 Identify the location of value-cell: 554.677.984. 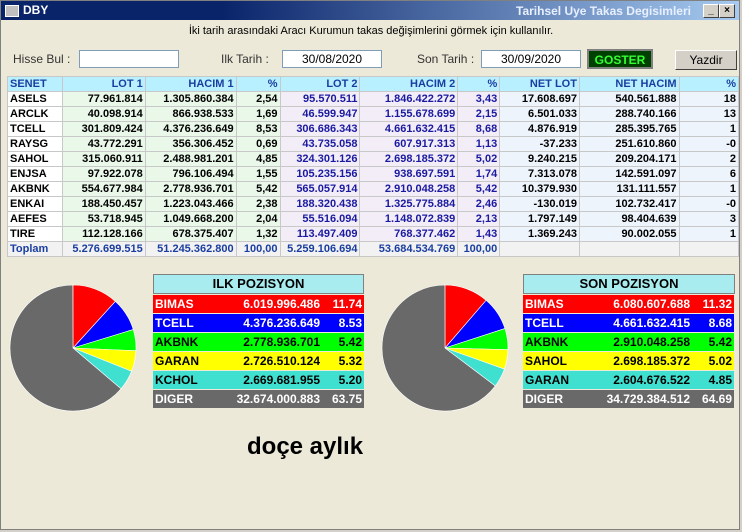
(103, 189).